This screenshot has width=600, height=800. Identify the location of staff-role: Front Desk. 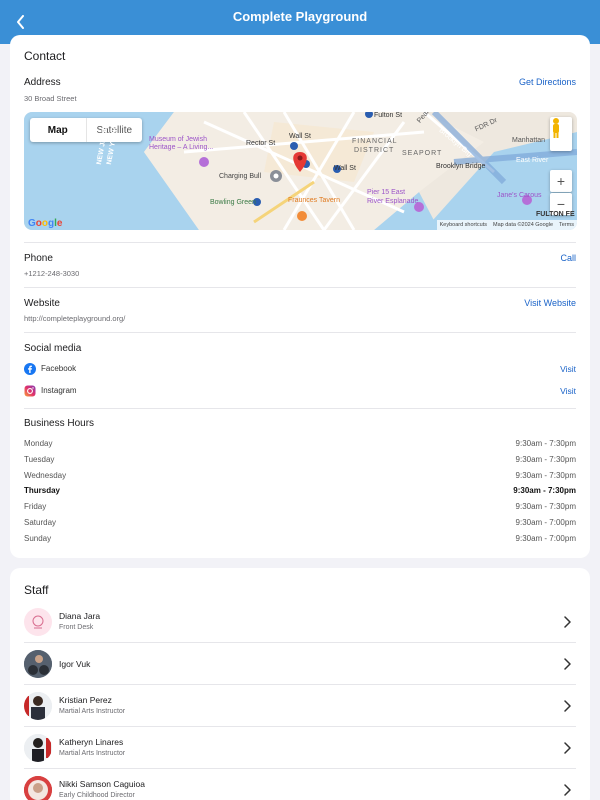
(76, 627).